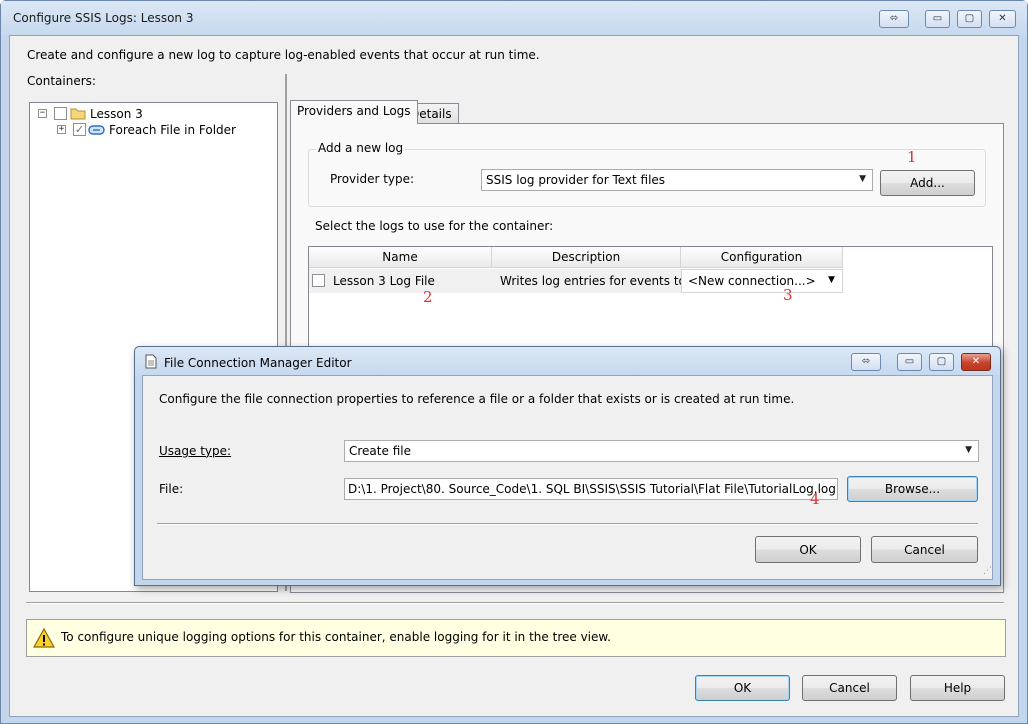 This screenshot has width=1028, height=724. I want to click on column-description: Description, so click(586, 257).